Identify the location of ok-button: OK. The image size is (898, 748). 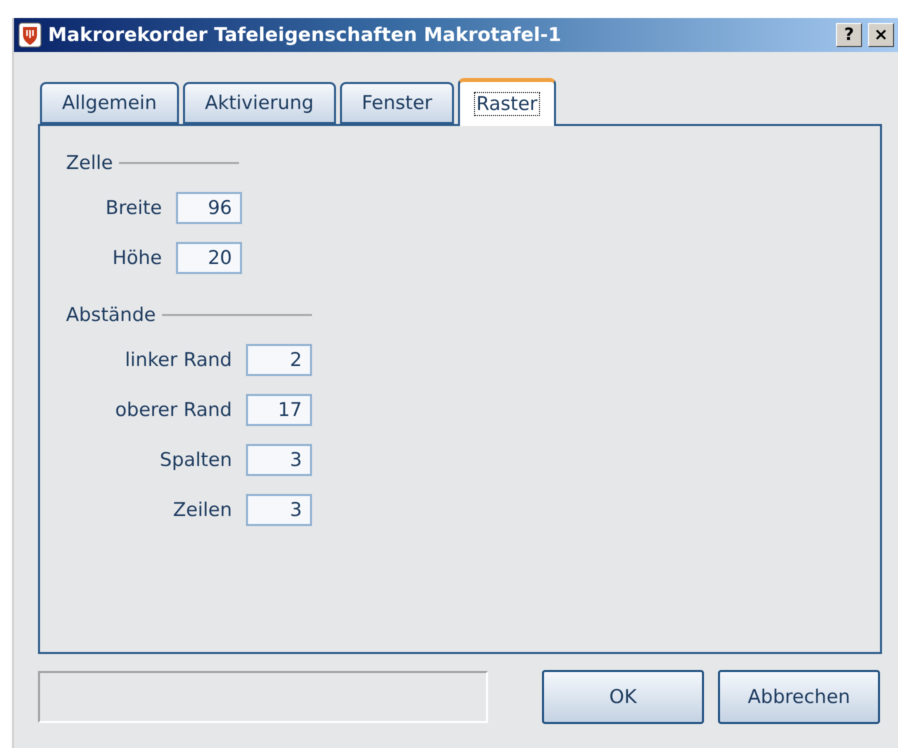
(623, 697).